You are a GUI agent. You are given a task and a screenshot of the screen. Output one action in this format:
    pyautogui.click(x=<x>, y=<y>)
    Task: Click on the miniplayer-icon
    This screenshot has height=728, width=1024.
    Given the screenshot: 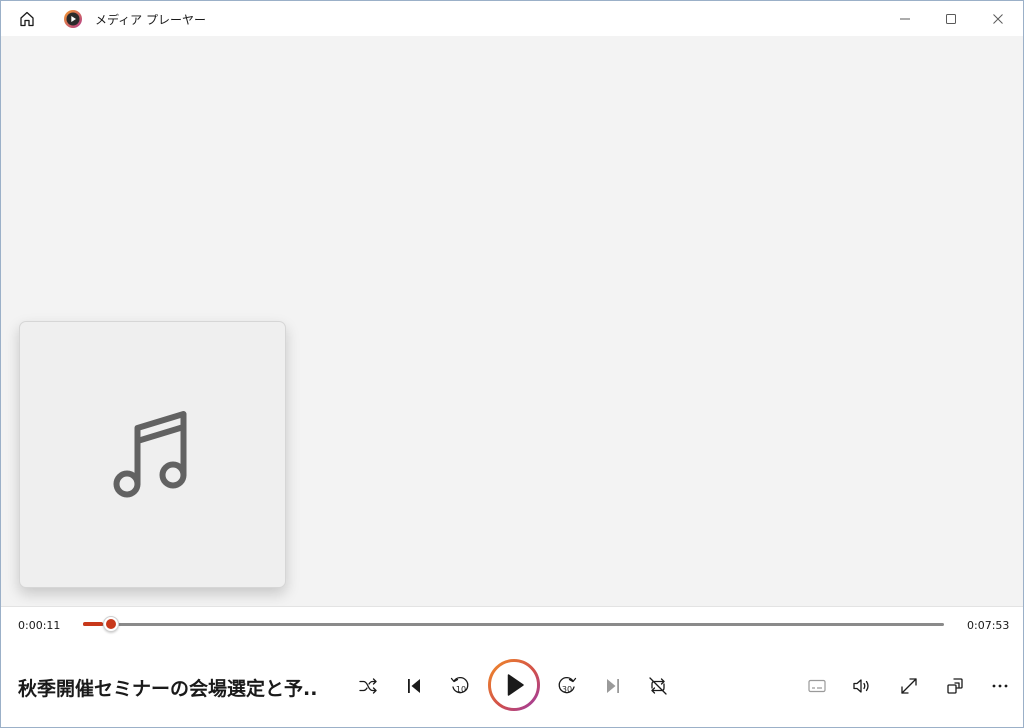 What is the action you would take?
    pyautogui.click(x=955, y=686)
    